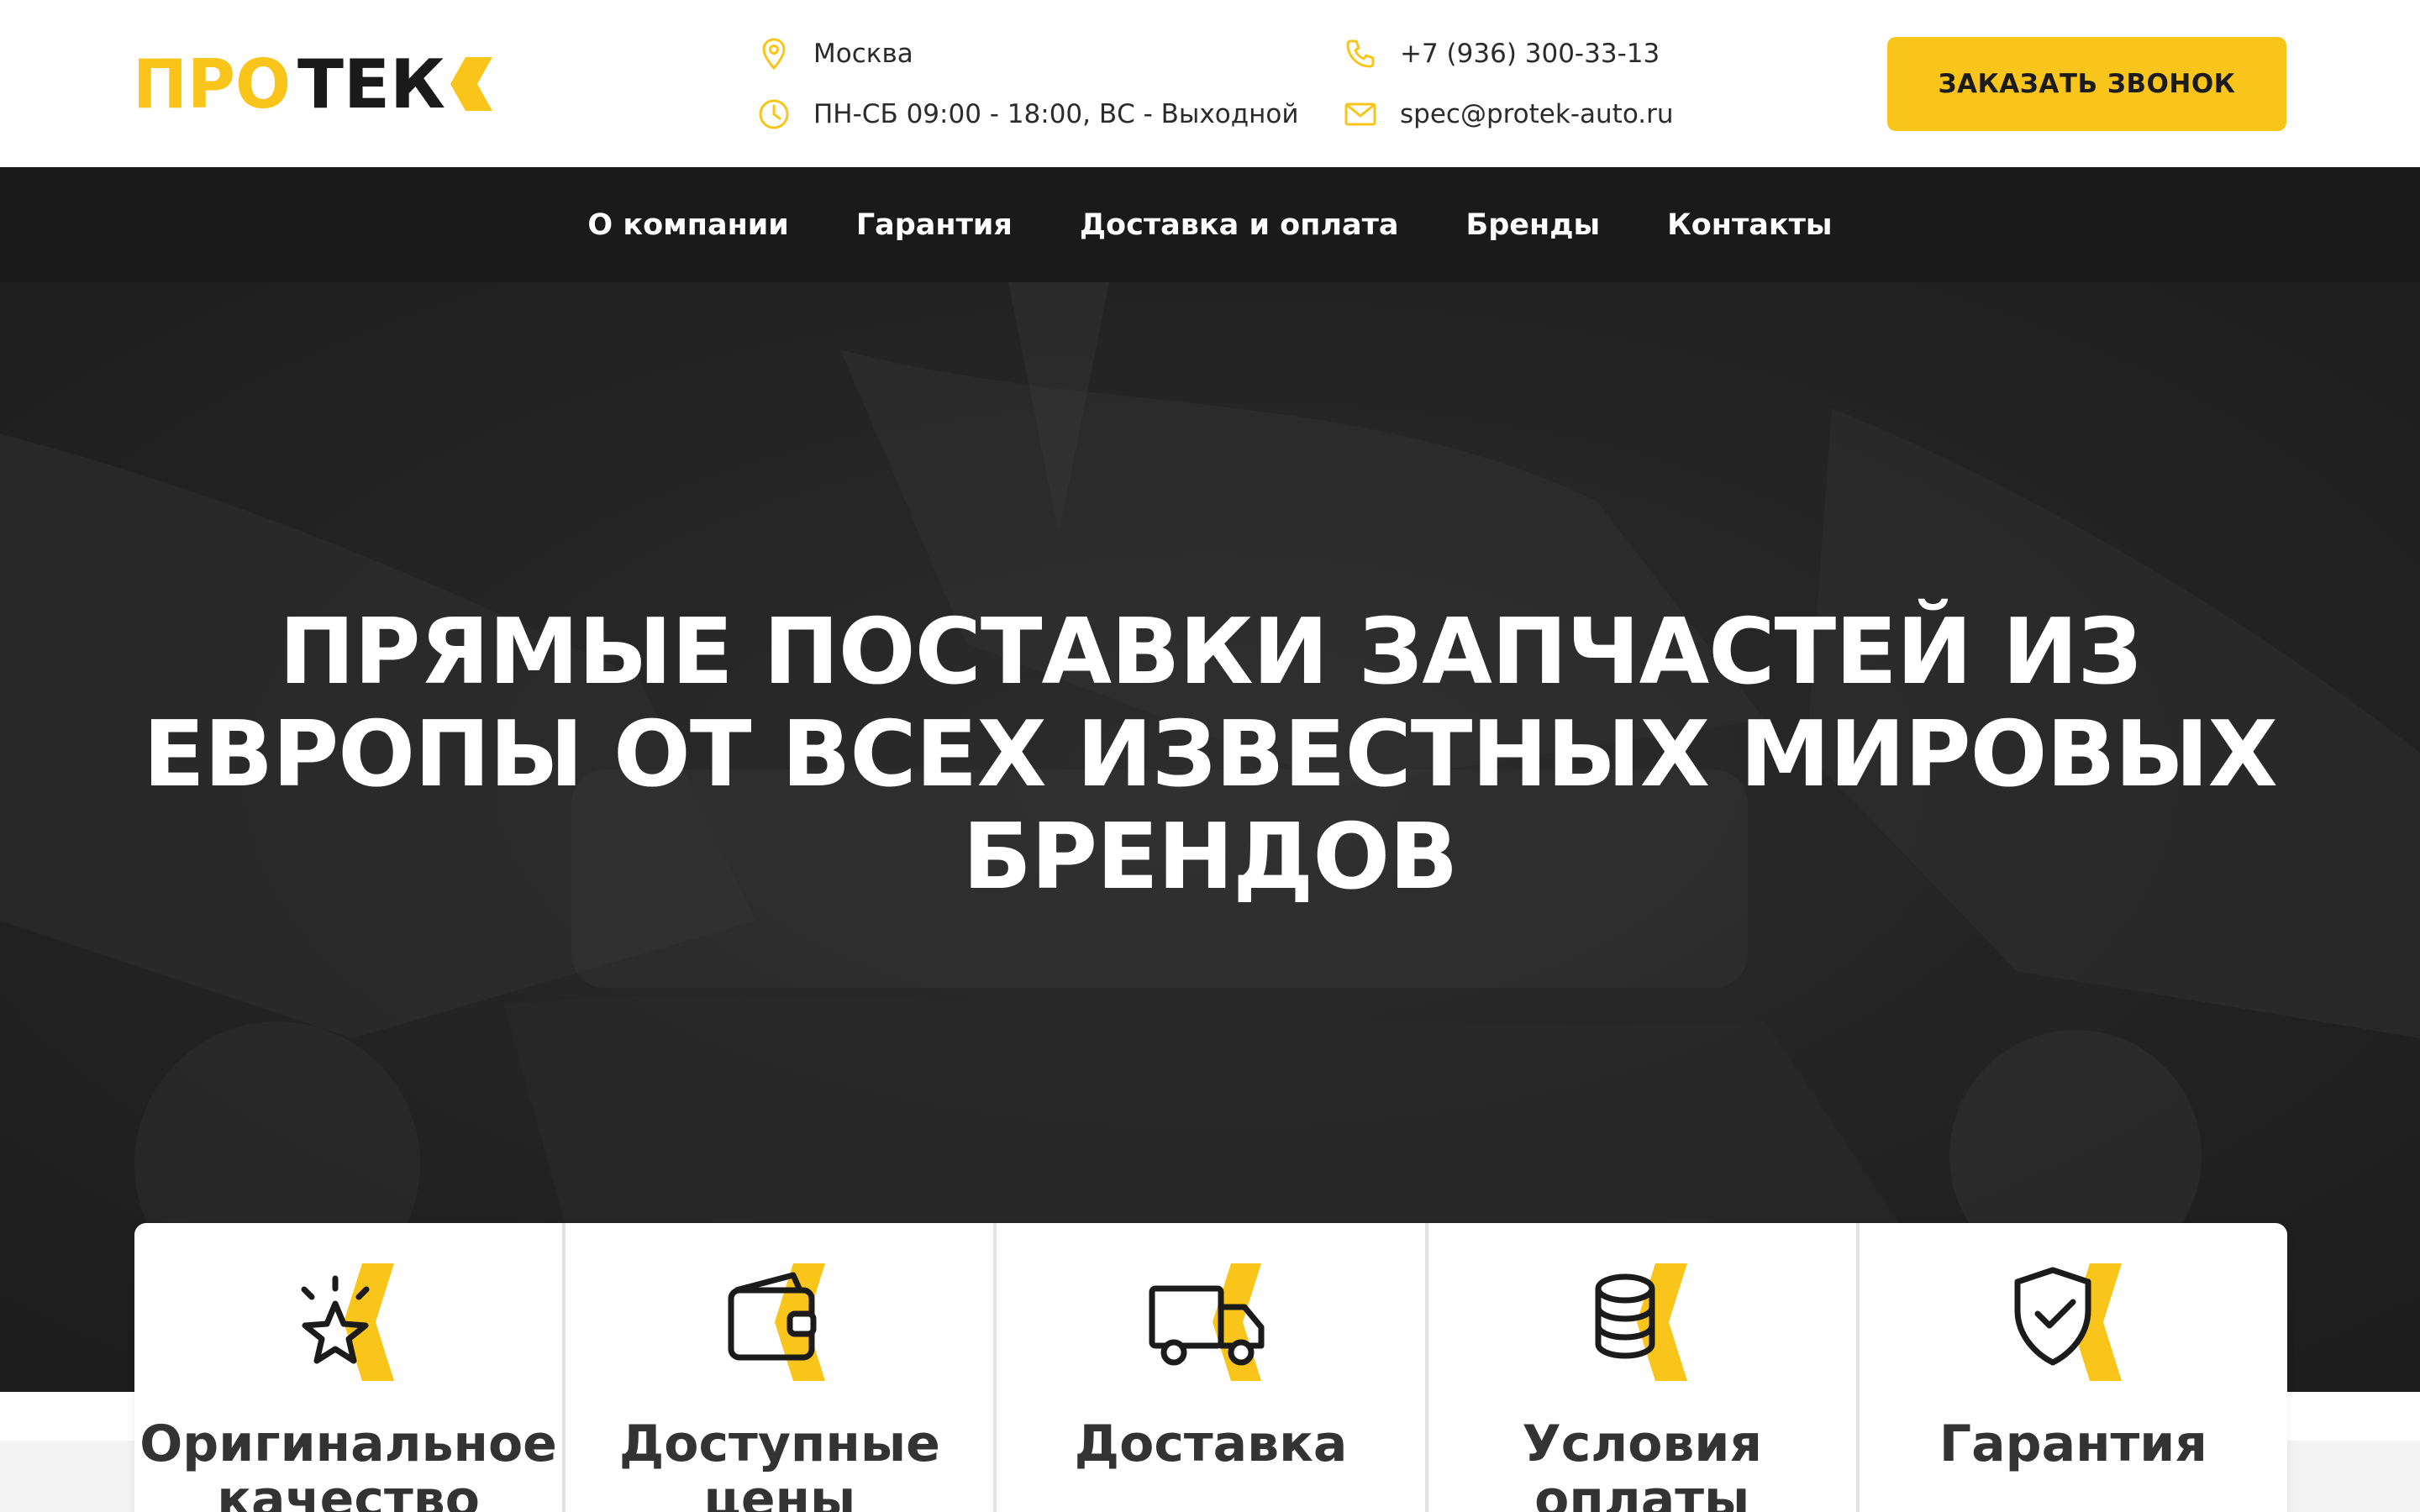 This screenshot has height=1512, width=2420. I want to click on order-call-button: ЗАКАЗАТЬ ЗВОНОК, so click(2086, 84).